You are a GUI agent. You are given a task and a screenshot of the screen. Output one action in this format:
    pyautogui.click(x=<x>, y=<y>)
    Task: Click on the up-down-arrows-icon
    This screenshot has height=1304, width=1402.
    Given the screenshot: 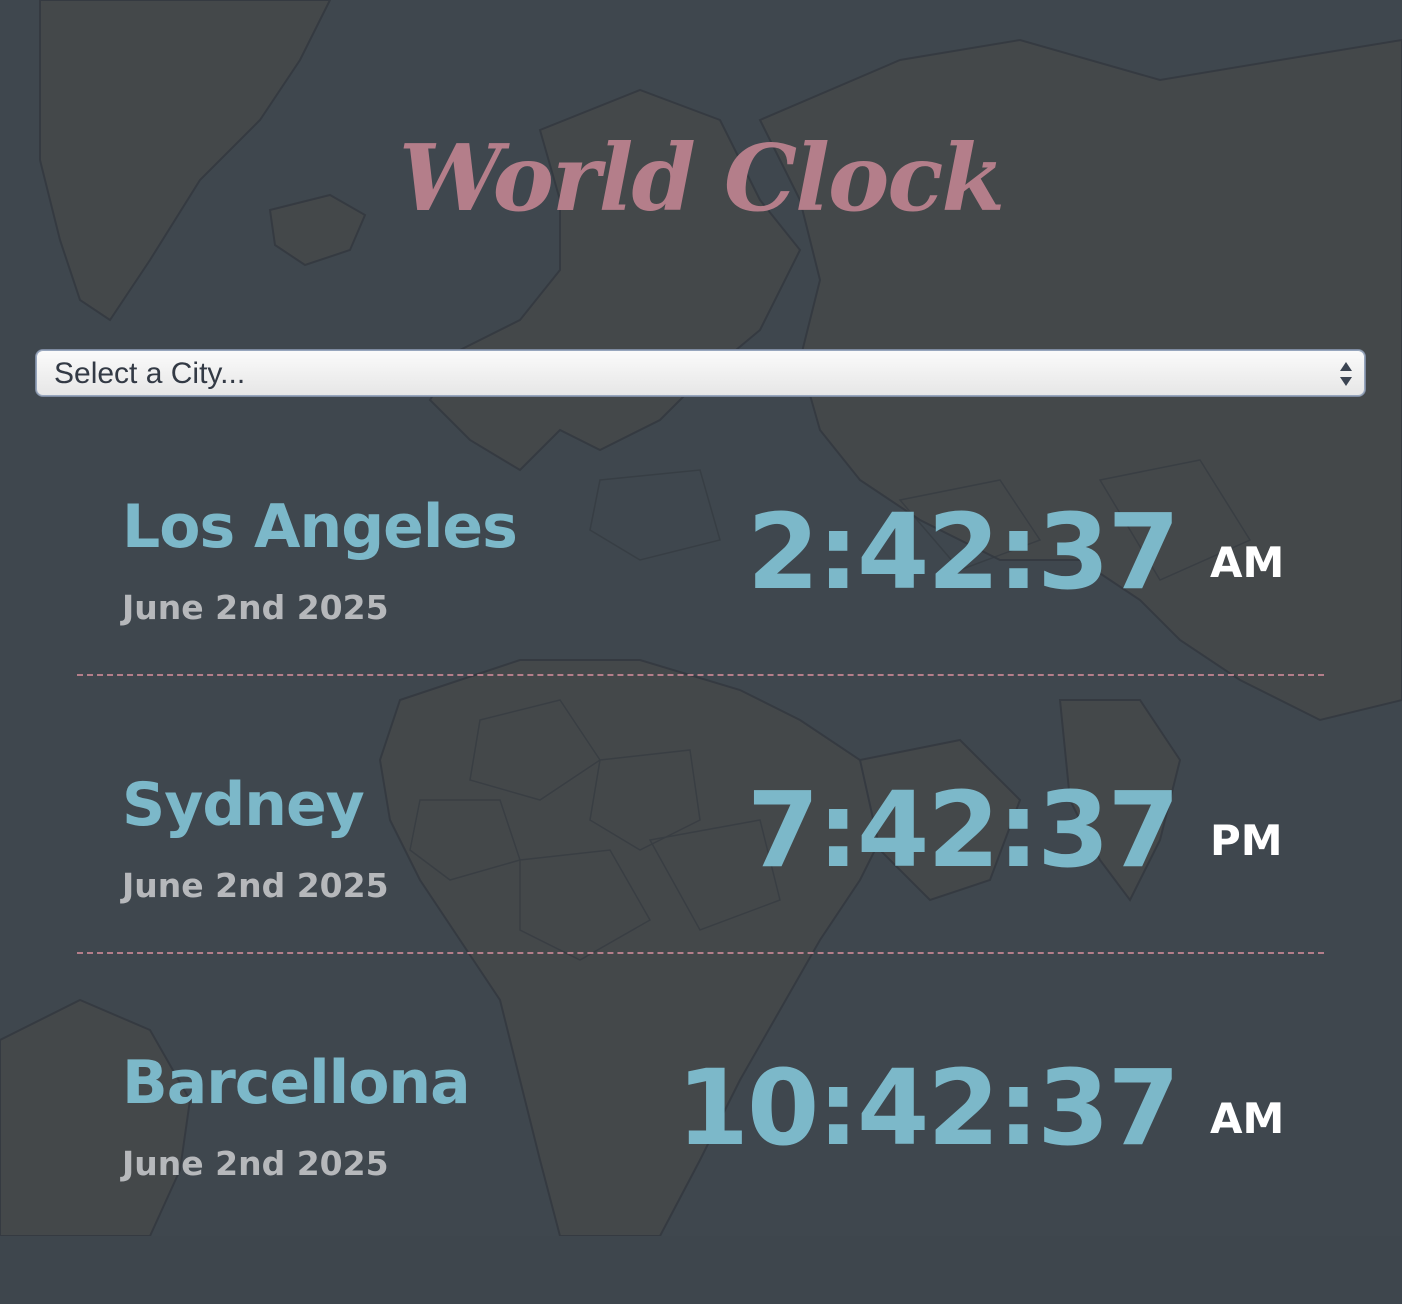 What is the action you would take?
    pyautogui.click(x=1346, y=374)
    